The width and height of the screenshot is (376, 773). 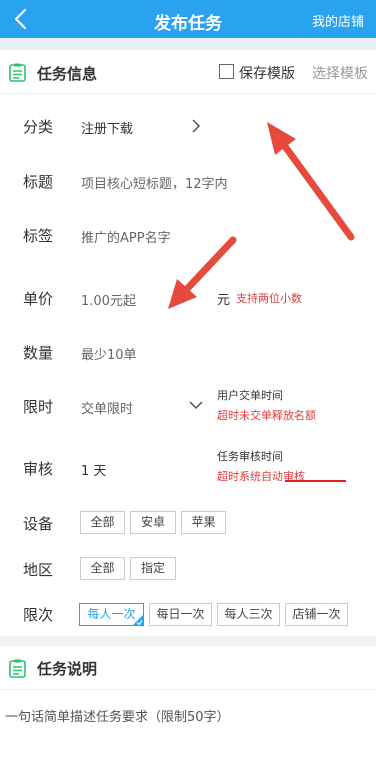 What do you see at coordinates (226, 71) in the screenshot?
I see `save-template-checkbox` at bounding box center [226, 71].